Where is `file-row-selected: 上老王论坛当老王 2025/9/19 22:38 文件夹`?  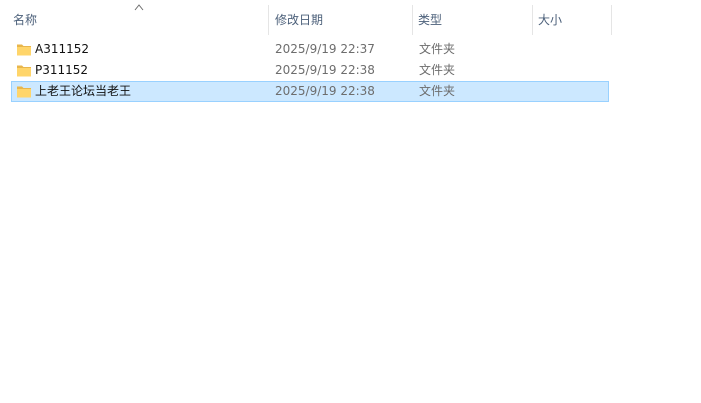
file-row-selected: 上老王论坛当老王 2025/9/19 22:38 文件夹 is located at coordinates (310, 91).